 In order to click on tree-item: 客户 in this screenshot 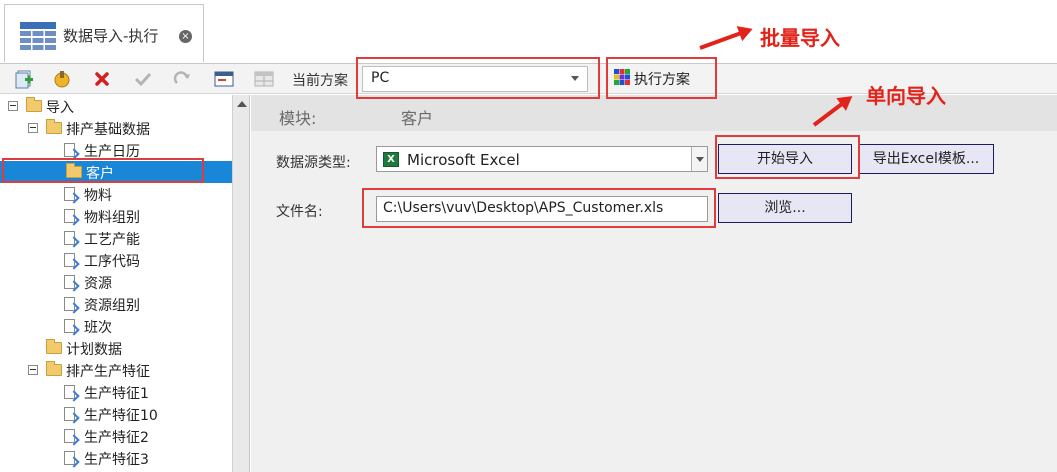, I will do `click(116, 172)`.